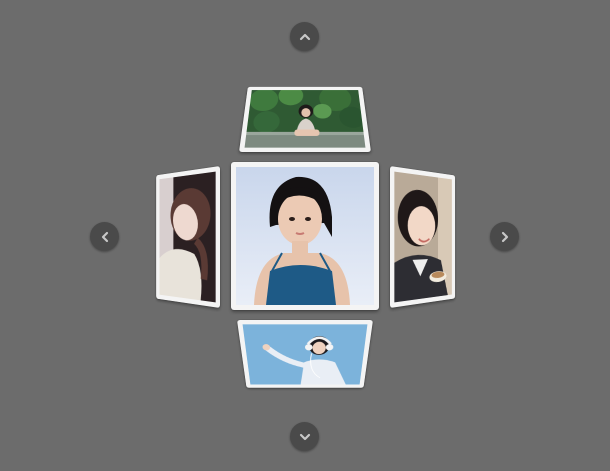 The image size is (610, 471). I want to click on nav-down-button, so click(304, 436).